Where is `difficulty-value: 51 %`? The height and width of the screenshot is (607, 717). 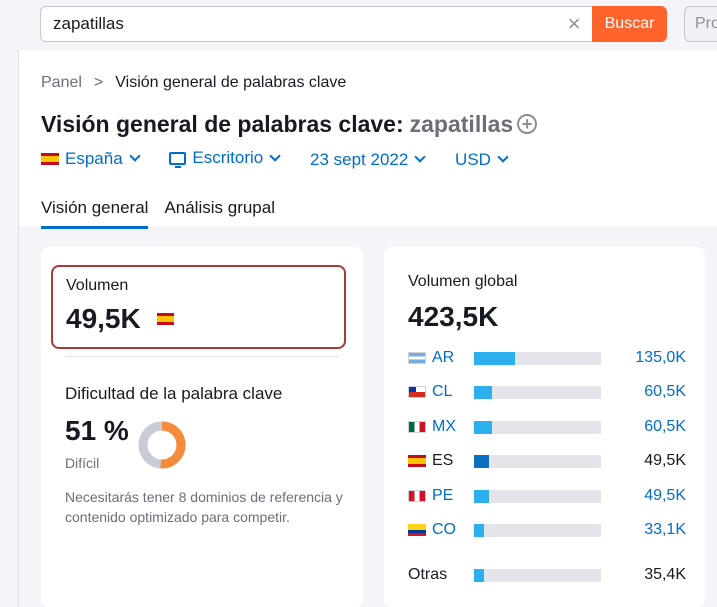 difficulty-value: 51 % is located at coordinates (97, 430).